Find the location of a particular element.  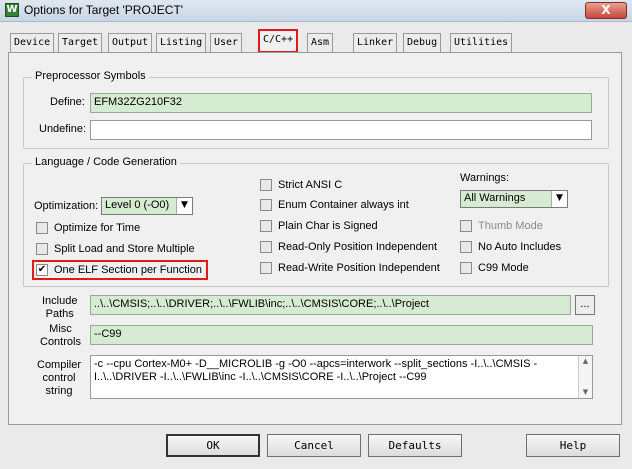

compiler-label-line2: control is located at coordinates (59, 378).